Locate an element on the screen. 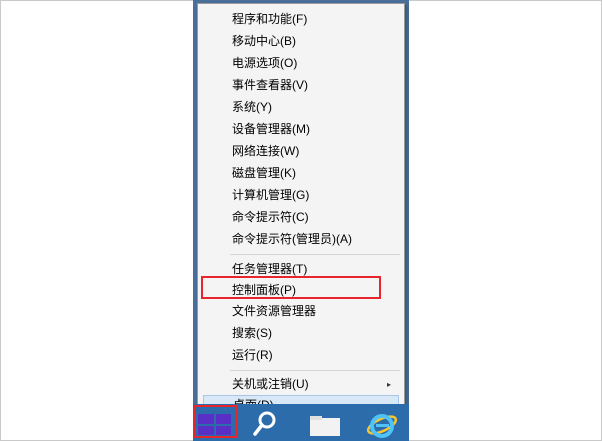 The width and height of the screenshot is (602, 441). search-icon is located at coordinates (265, 424).